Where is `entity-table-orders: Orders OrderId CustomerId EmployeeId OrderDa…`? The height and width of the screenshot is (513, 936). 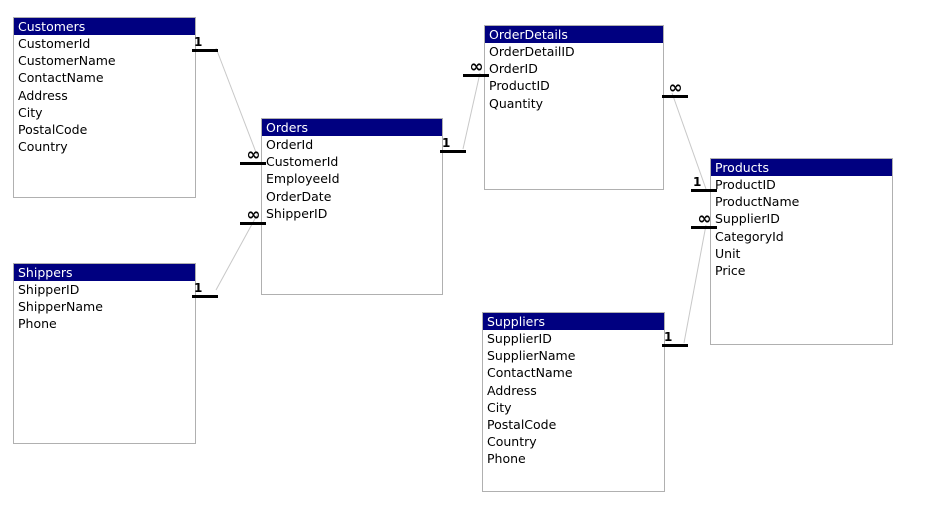 entity-table-orders: Orders OrderId CustomerId EmployeeId OrderDa… is located at coordinates (352, 206).